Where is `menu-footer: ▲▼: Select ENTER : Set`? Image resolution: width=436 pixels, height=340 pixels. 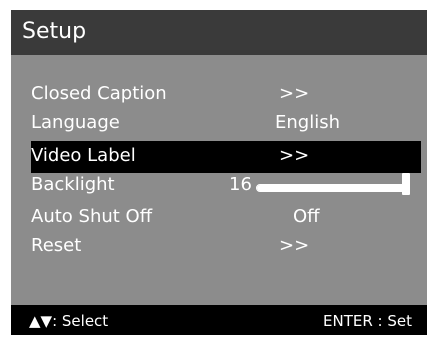 menu-footer: ▲▼: Select ENTER : Set is located at coordinates (219, 320).